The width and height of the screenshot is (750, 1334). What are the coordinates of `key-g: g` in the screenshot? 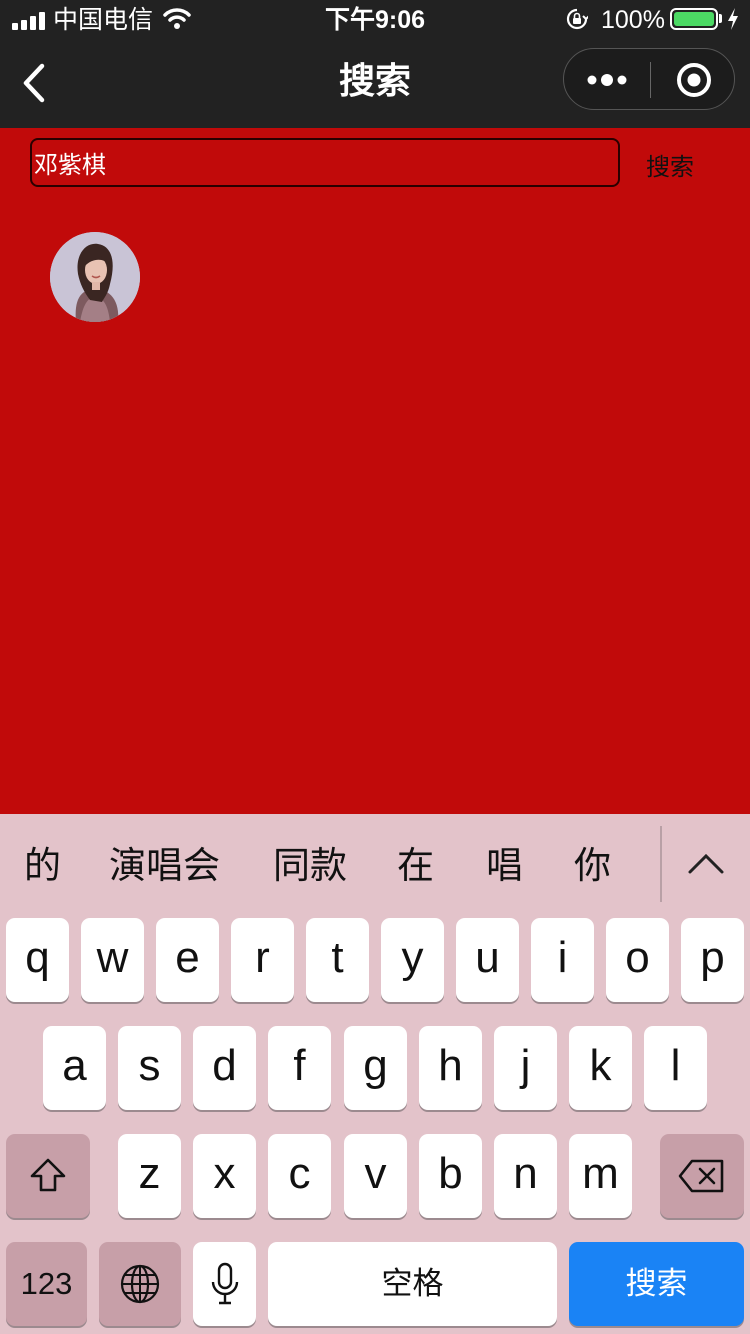 It's located at (375, 1068).